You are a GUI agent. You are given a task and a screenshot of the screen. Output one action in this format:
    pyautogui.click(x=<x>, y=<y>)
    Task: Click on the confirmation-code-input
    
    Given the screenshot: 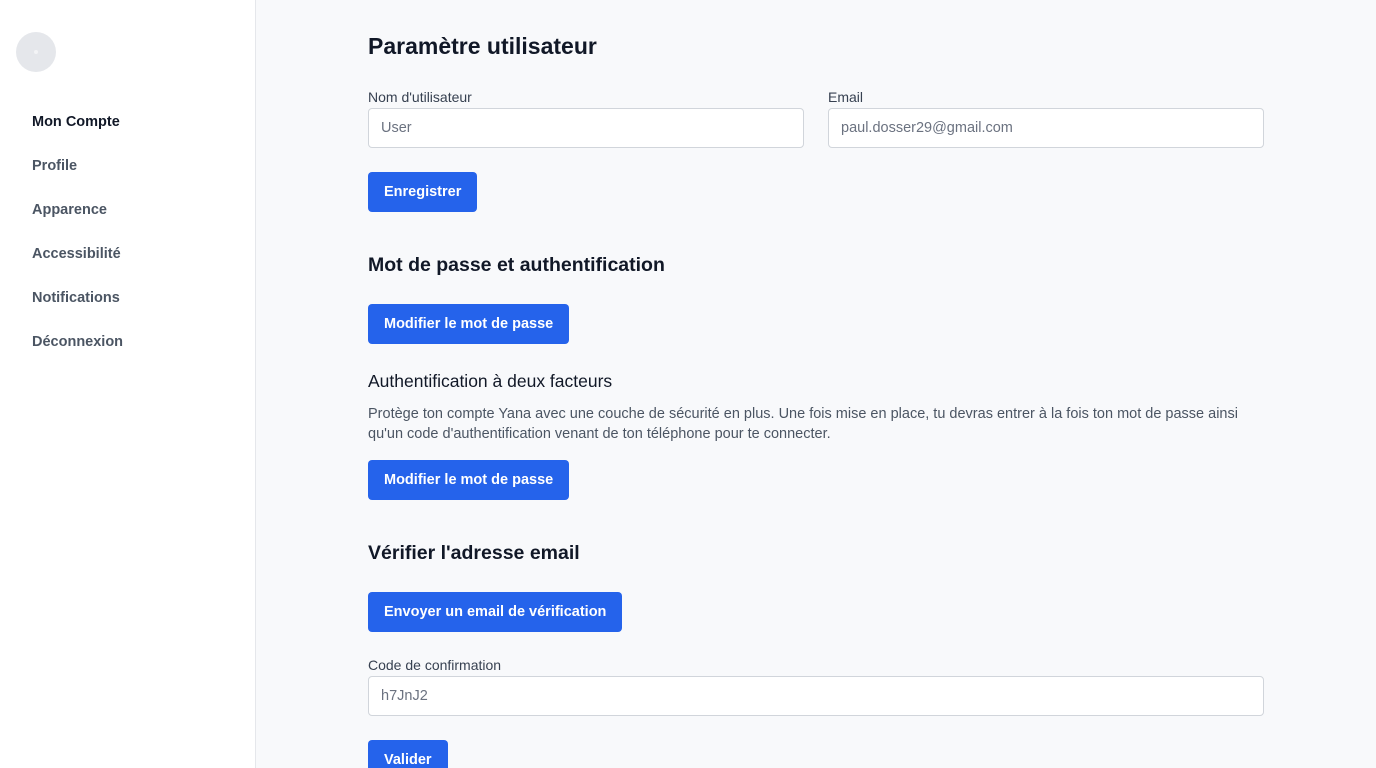 What is the action you would take?
    pyautogui.click(x=816, y=696)
    